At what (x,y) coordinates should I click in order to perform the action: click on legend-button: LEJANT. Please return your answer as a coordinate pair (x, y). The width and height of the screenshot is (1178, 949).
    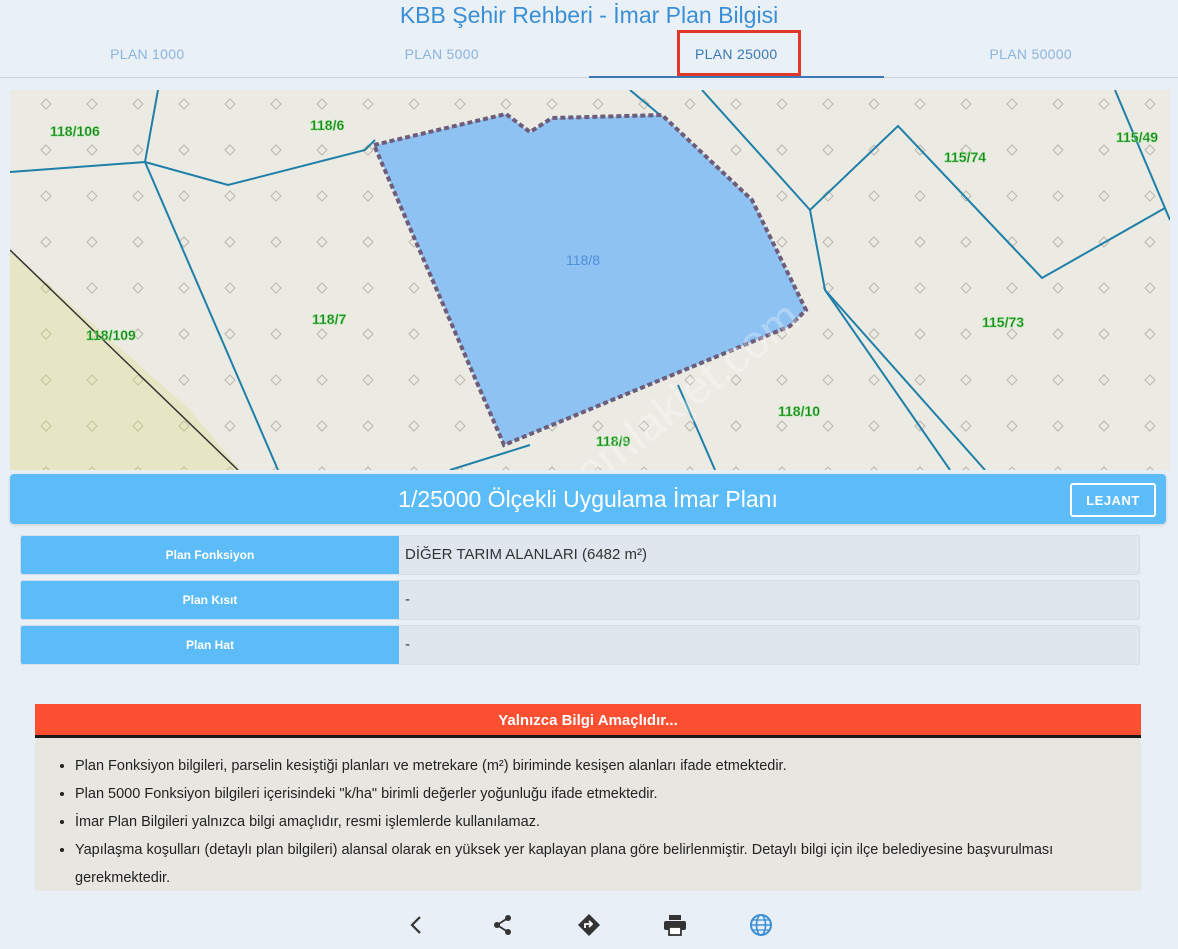
    Looking at the image, I should click on (1113, 500).